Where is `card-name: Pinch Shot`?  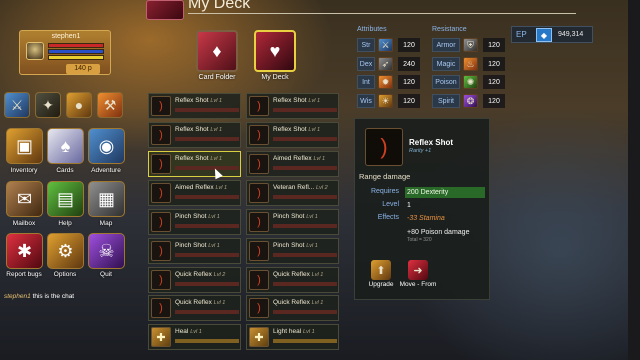
card-name: Pinch Shot is located at coordinates (191, 245).